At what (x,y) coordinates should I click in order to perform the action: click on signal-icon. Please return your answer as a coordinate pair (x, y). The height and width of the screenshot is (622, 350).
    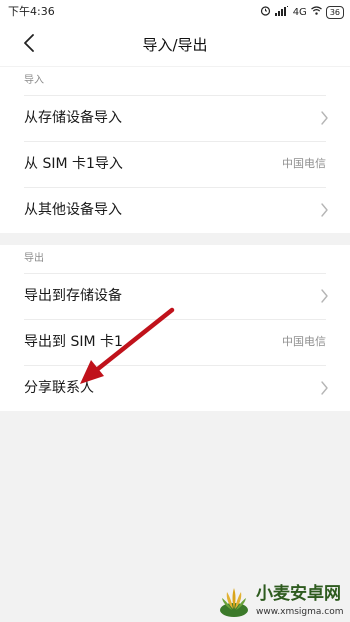
    Looking at the image, I should click on (281, 12).